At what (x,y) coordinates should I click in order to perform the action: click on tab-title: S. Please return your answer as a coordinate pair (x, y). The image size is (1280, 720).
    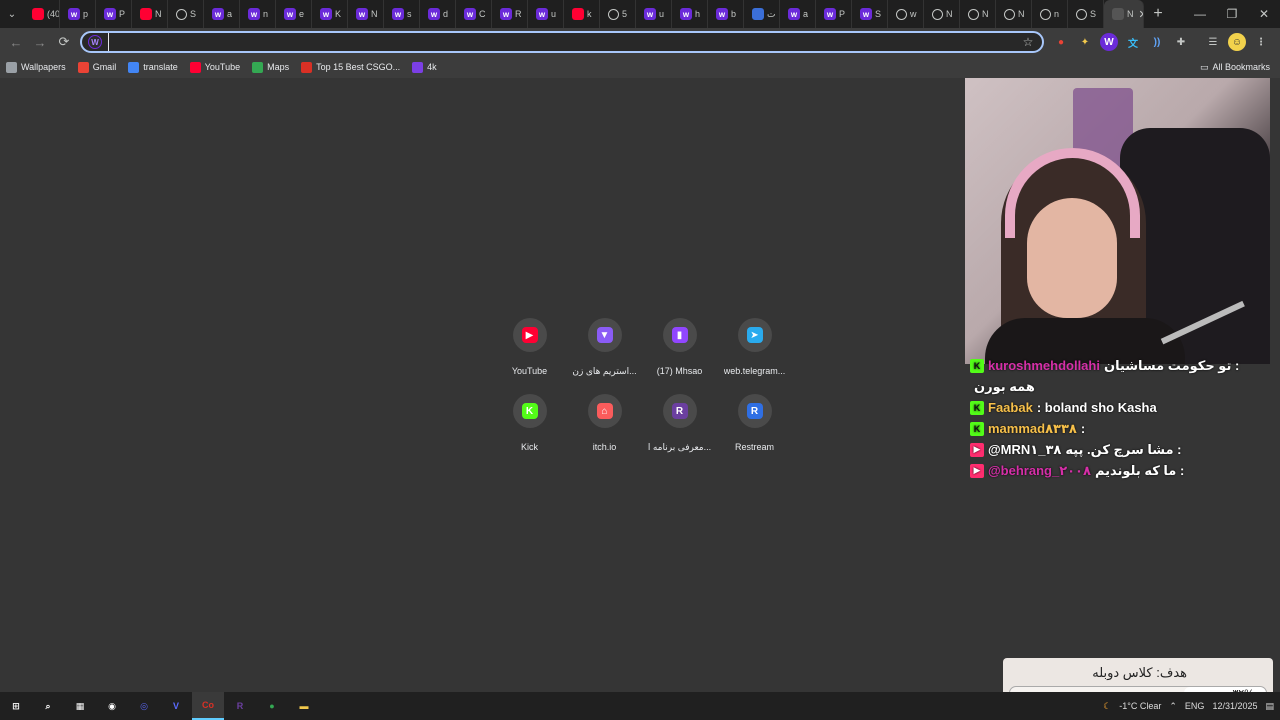
    Looking at the image, I should click on (1093, 14).